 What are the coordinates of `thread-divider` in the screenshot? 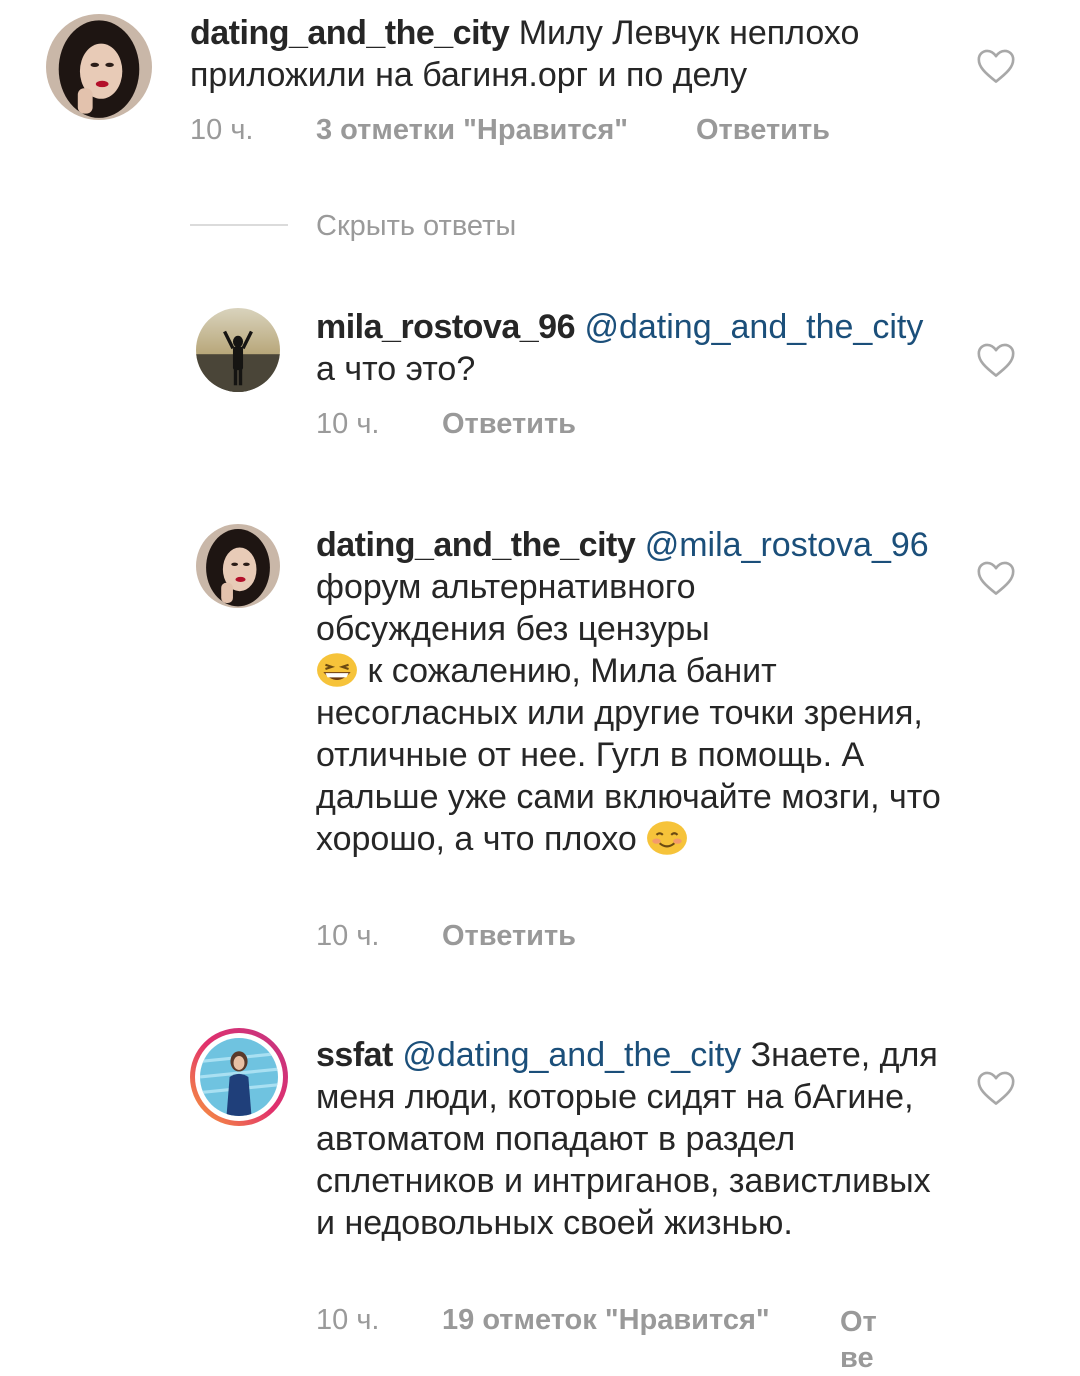 It's located at (239, 225).